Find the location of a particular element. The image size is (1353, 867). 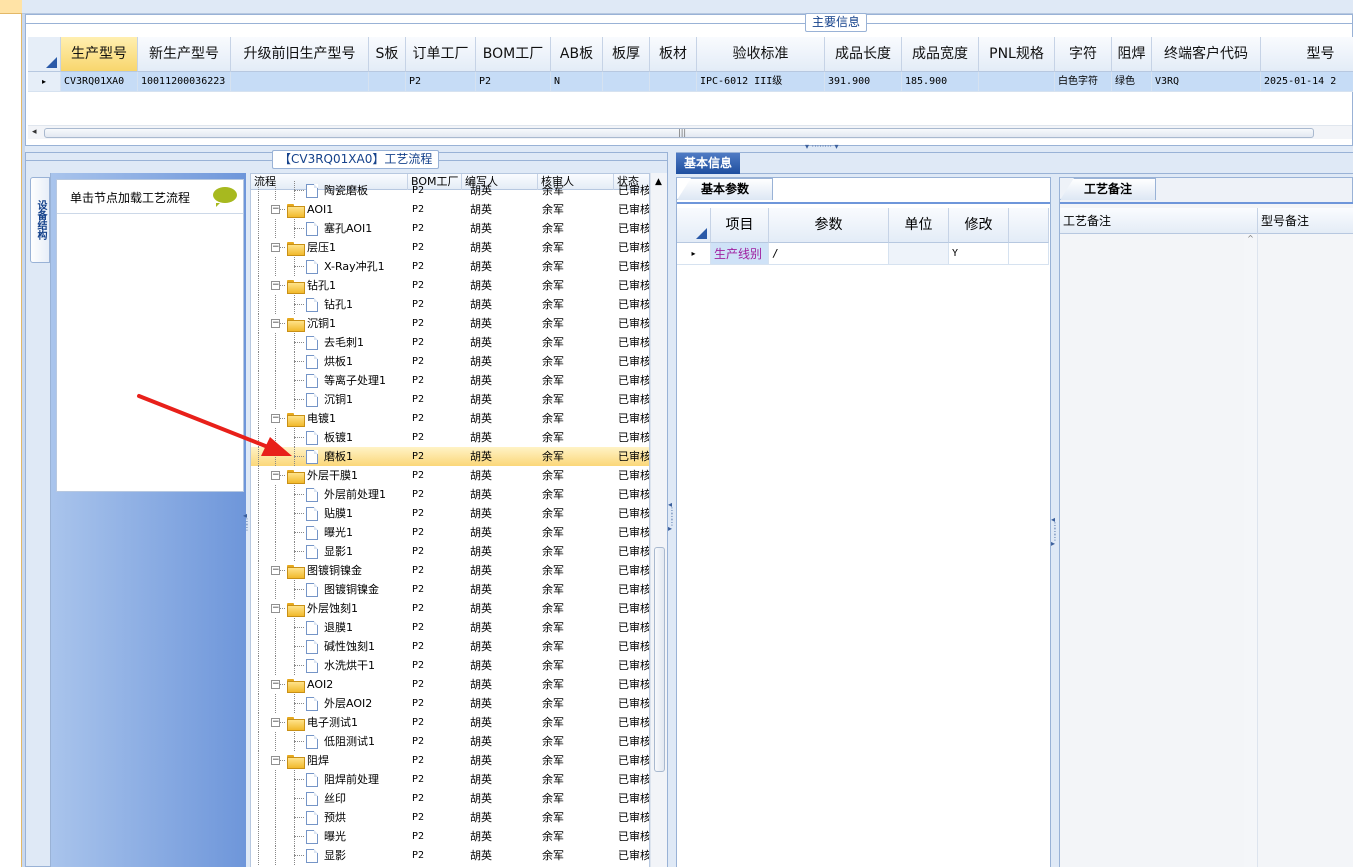

horizontal-scrollbar: ◂ ||| is located at coordinates (690, 132).